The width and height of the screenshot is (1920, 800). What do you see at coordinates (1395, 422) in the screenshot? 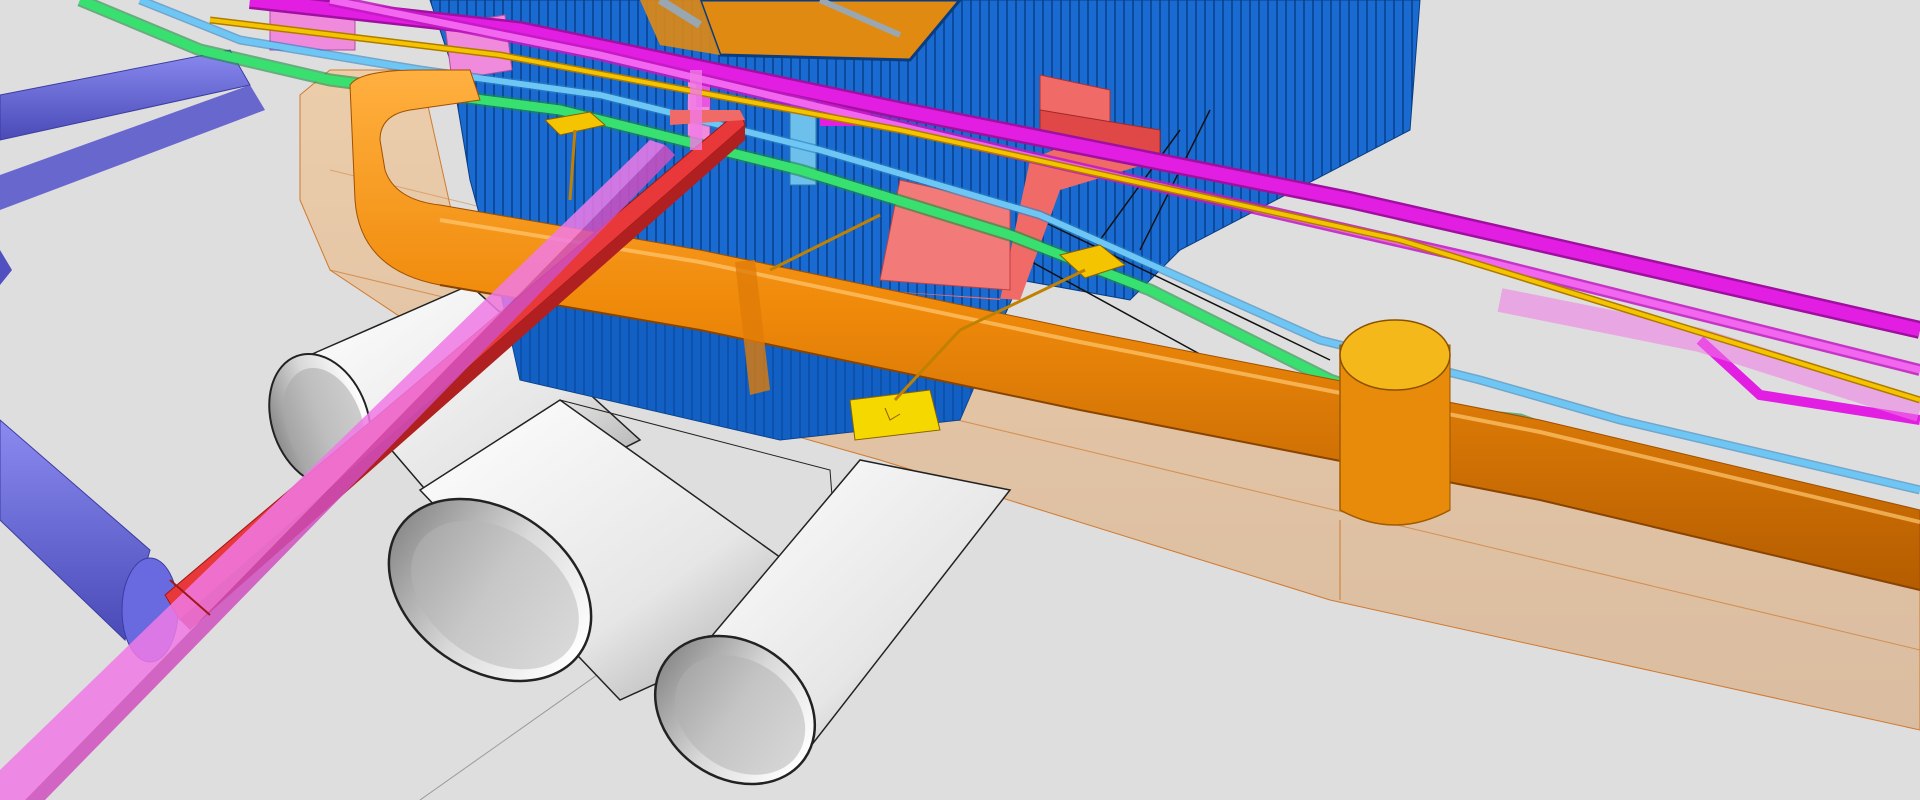
I see `manhole-chamber` at bounding box center [1395, 422].